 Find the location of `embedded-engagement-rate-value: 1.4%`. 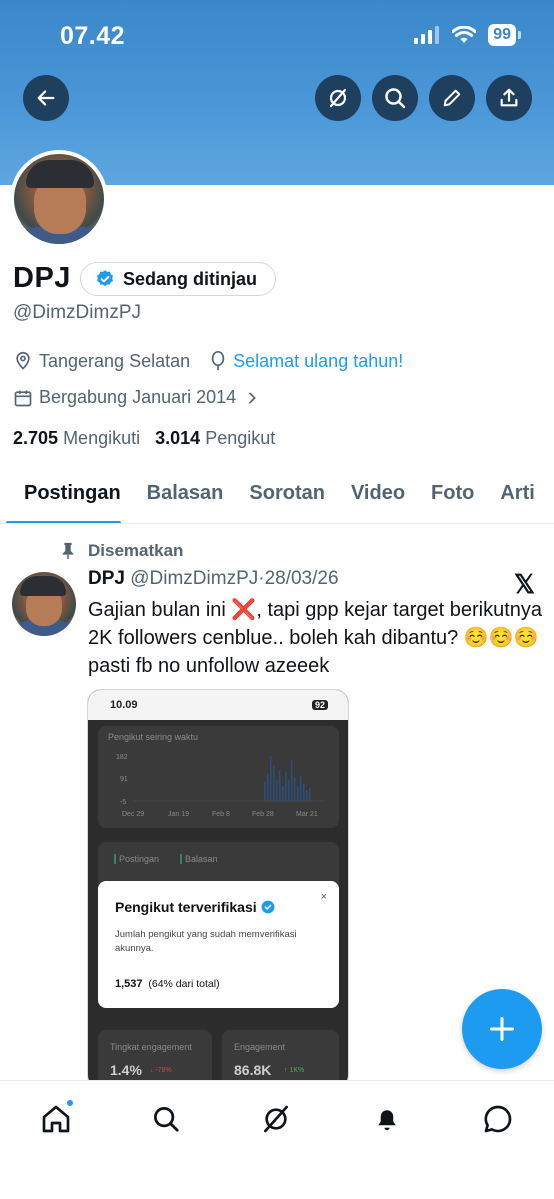

embedded-engagement-rate-value: 1.4% is located at coordinates (126, 1070).